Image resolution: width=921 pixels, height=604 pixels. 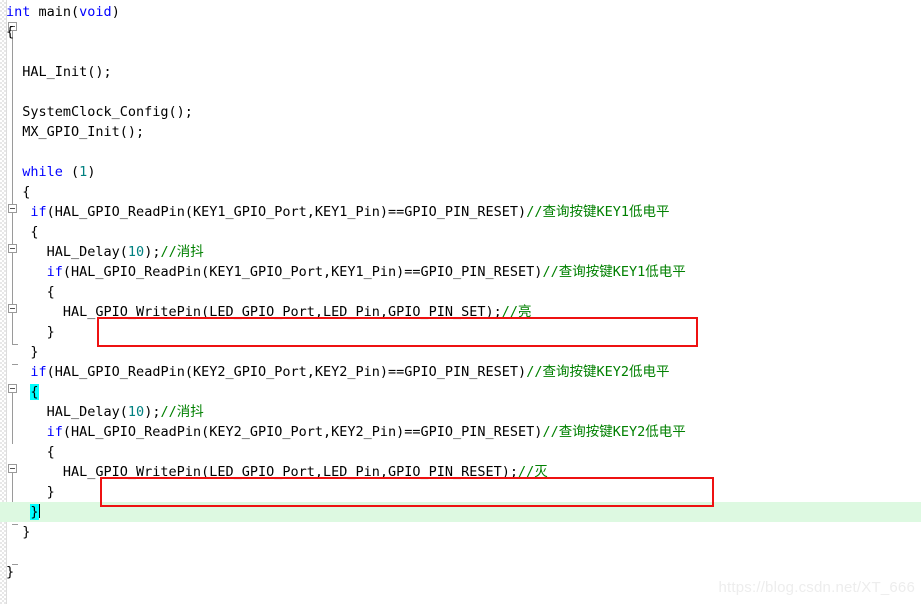 What do you see at coordinates (96, 112) in the screenshot?
I see `code-line-text: SystemClock_Config();` at bounding box center [96, 112].